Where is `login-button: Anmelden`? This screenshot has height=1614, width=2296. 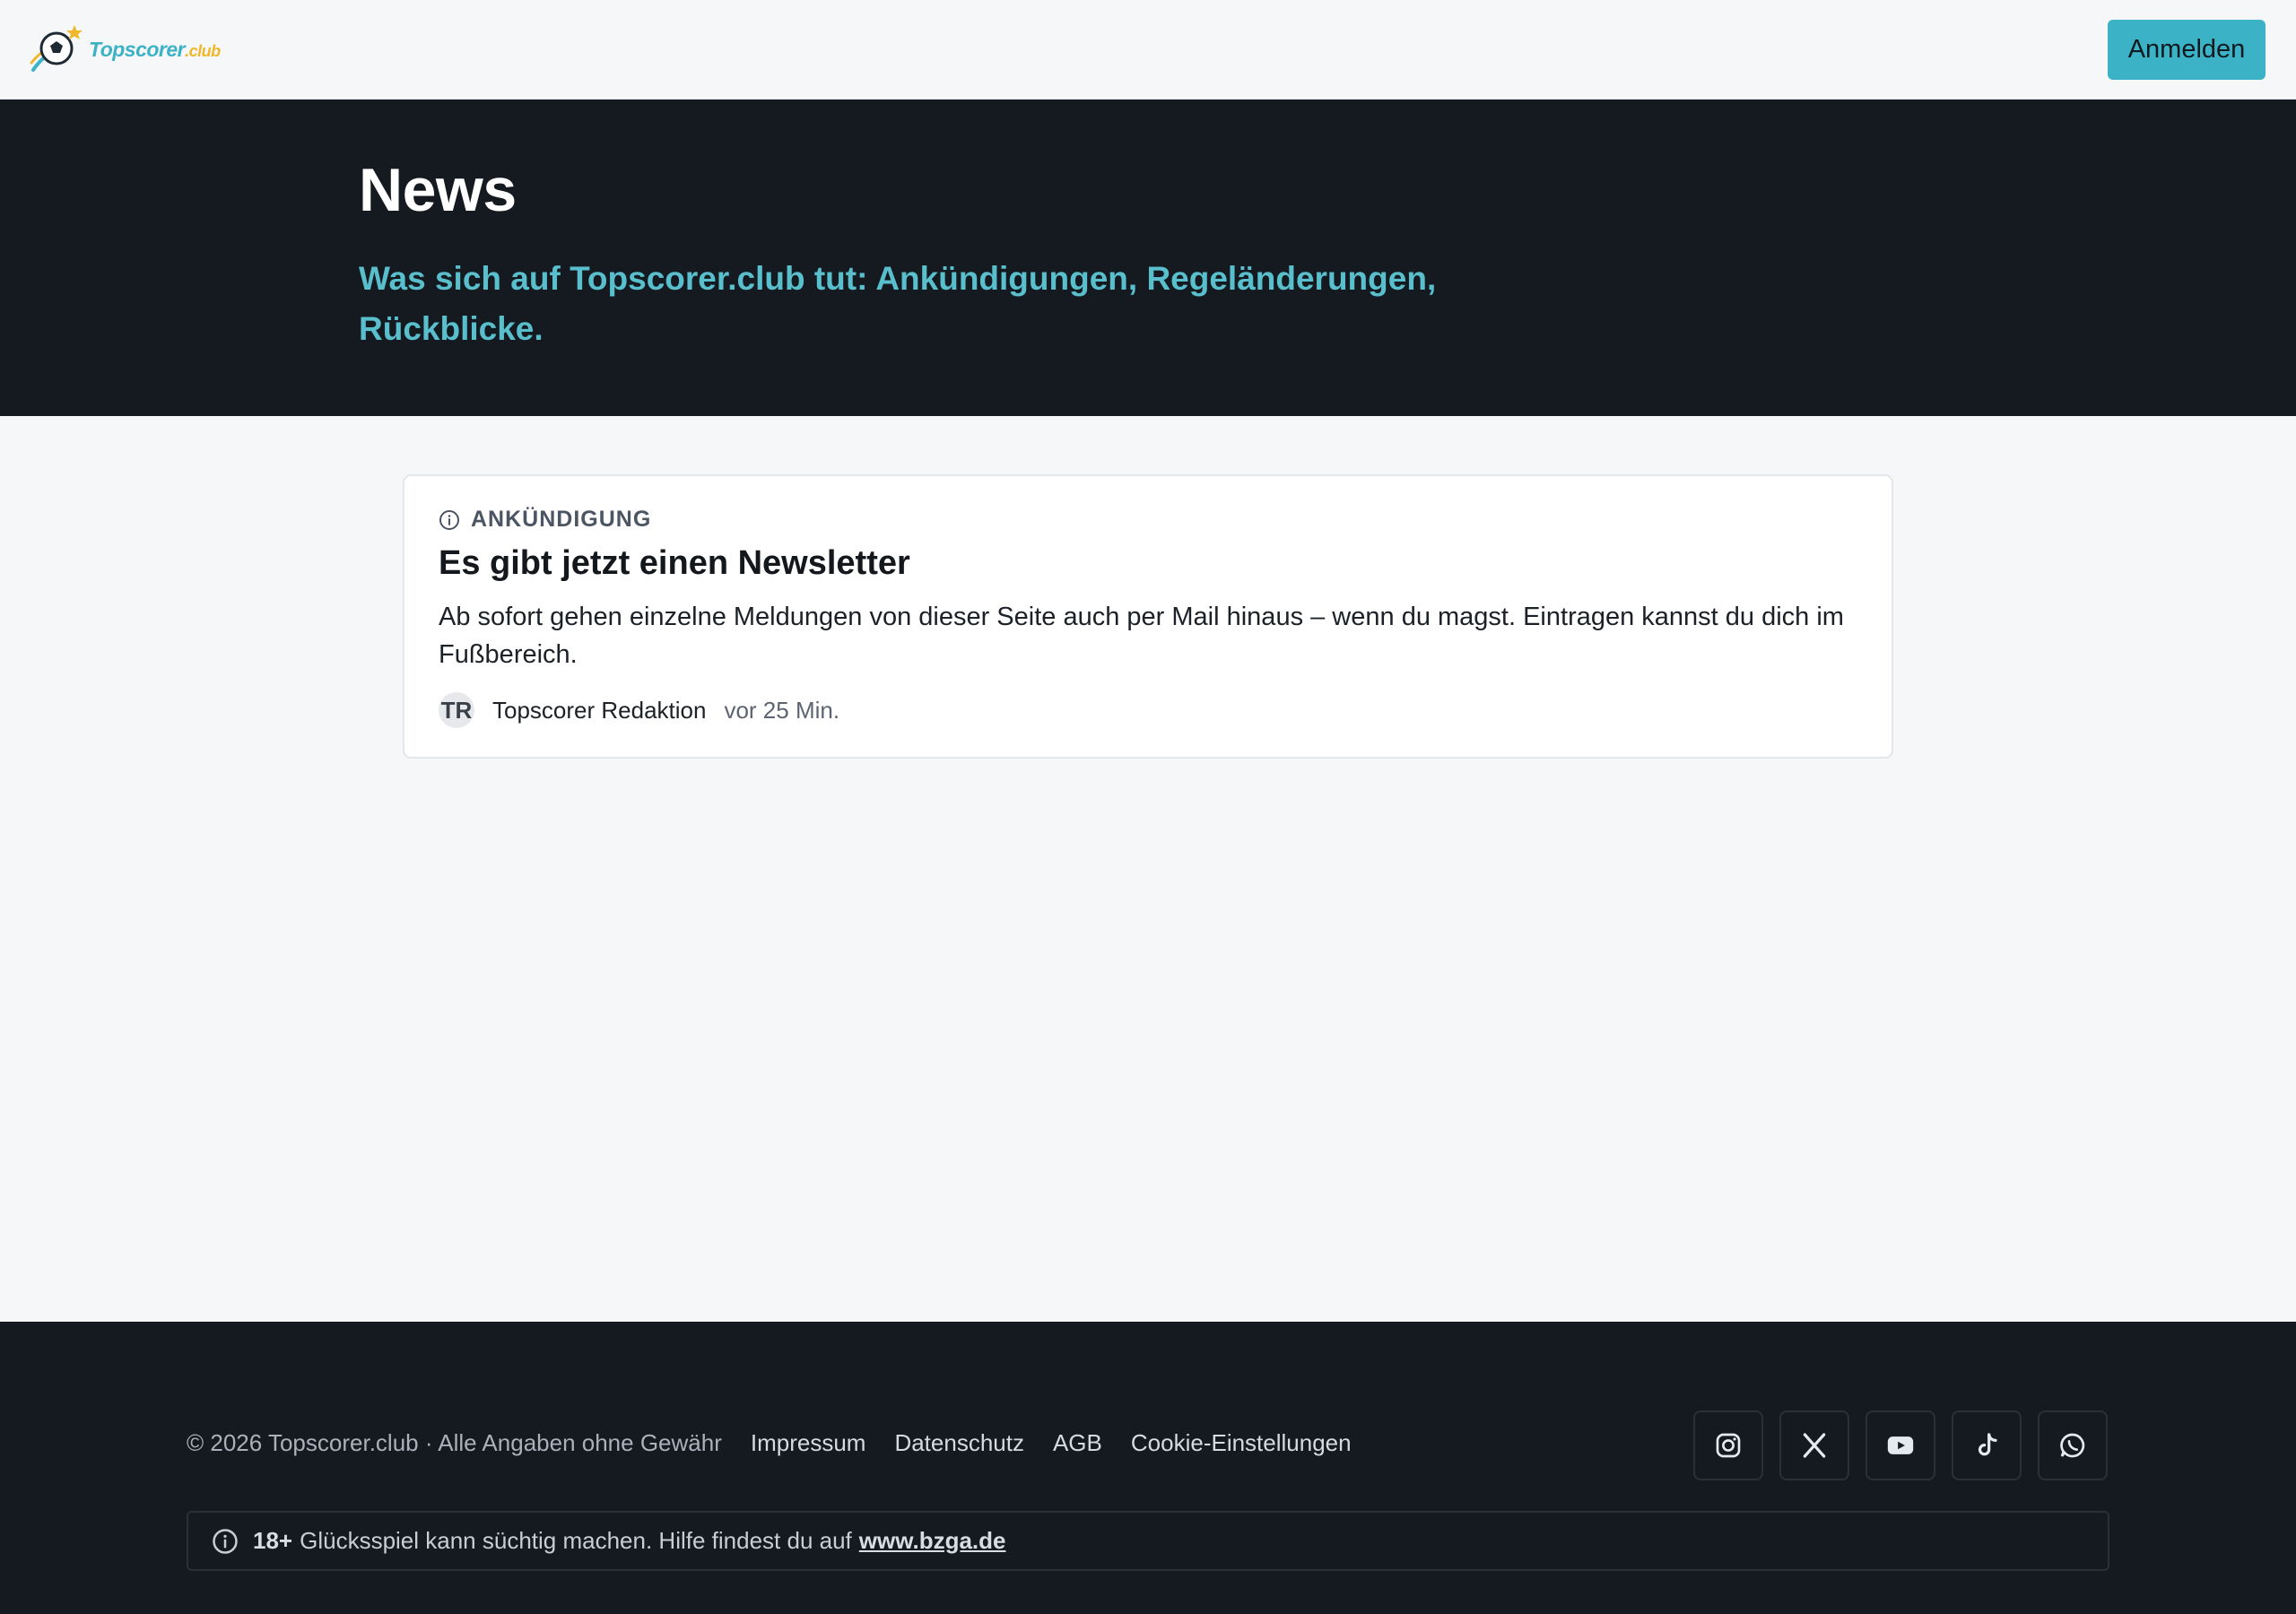
login-button: Anmelden is located at coordinates (2187, 50).